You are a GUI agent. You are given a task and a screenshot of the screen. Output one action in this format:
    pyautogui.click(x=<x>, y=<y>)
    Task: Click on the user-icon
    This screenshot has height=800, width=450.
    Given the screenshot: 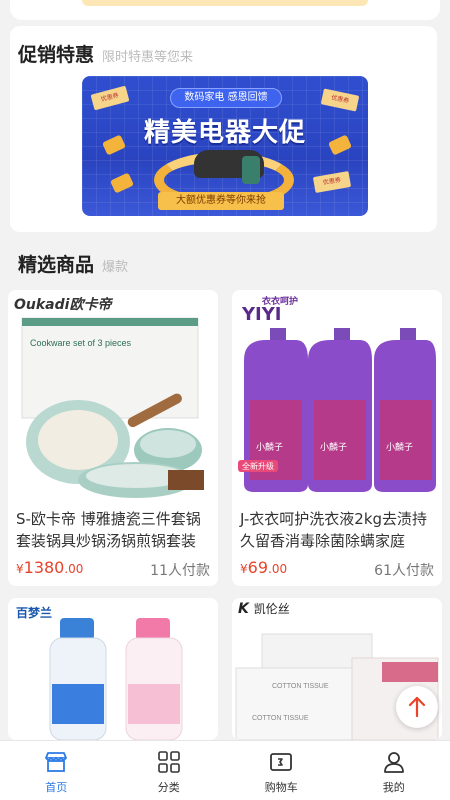 What is the action you would take?
    pyautogui.click(x=393, y=762)
    